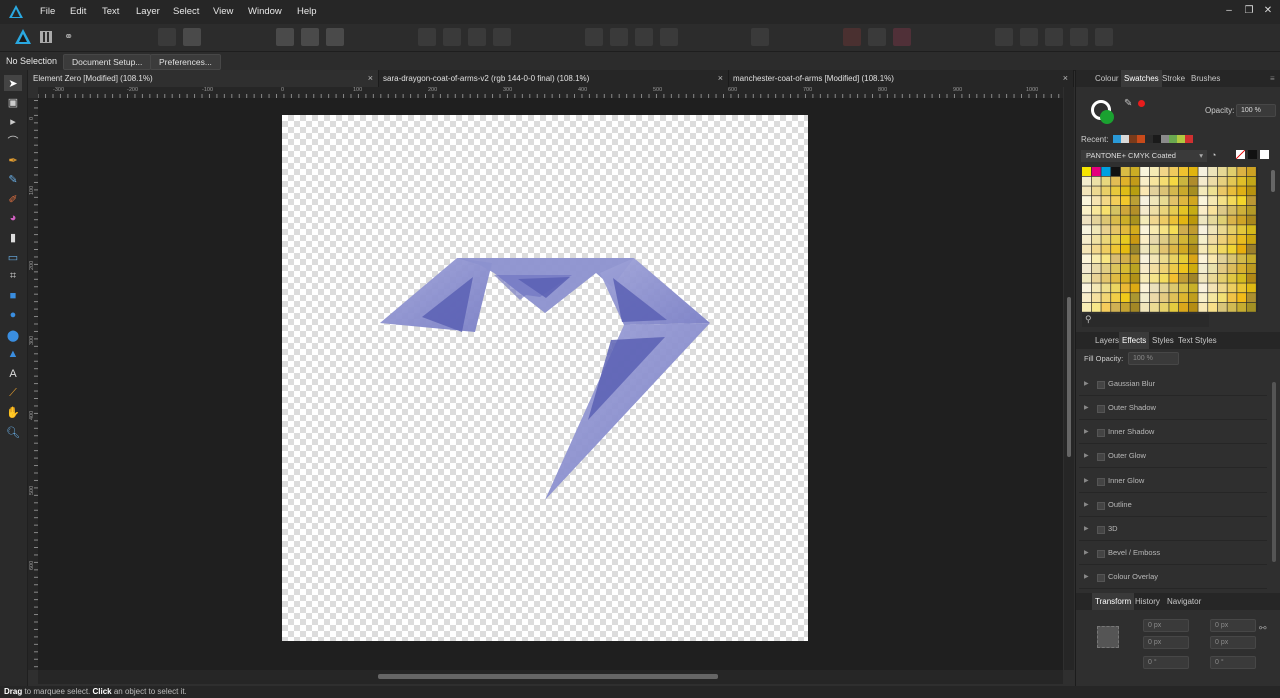 The height and width of the screenshot is (698, 1280). What do you see at coordinates (13, 237) in the screenshot?
I see `transparency-tool-icon: ▮` at bounding box center [13, 237].